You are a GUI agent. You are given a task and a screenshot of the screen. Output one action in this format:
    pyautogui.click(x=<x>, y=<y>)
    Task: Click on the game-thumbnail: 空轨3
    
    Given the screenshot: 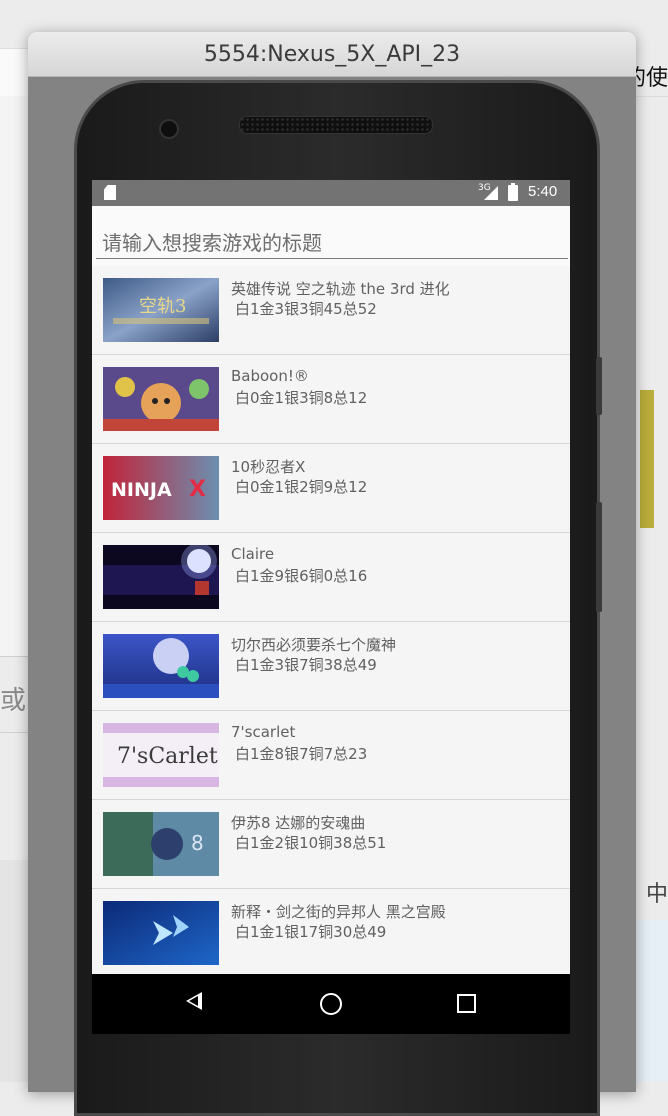 What is the action you would take?
    pyautogui.click(x=161, y=310)
    